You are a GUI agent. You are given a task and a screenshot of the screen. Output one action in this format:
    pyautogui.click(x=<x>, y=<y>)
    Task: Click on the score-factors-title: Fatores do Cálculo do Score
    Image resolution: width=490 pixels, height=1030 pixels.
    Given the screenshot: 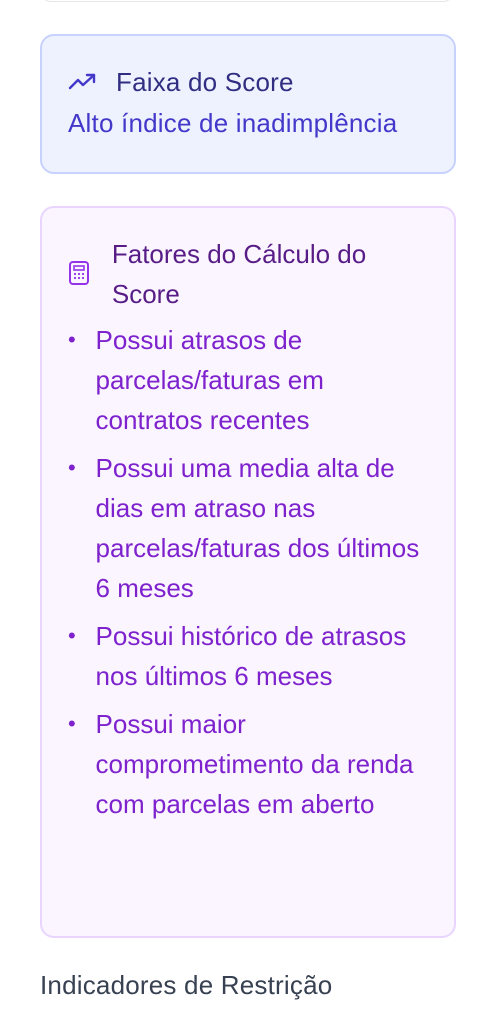 What is the action you would take?
    pyautogui.click(x=239, y=274)
    